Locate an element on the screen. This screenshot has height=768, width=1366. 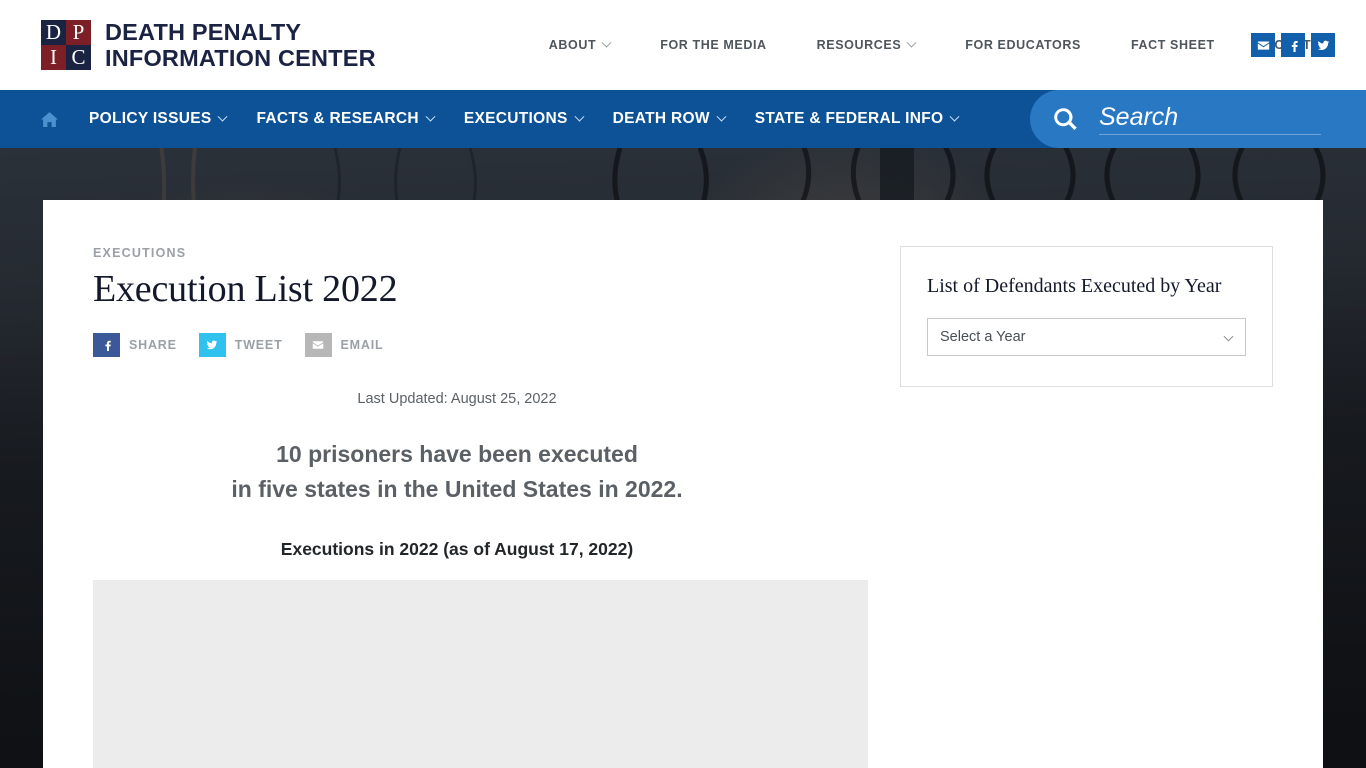
site-logo: D P I C DEATH PENALTY INFORMATION CENTER is located at coordinates (208, 45).